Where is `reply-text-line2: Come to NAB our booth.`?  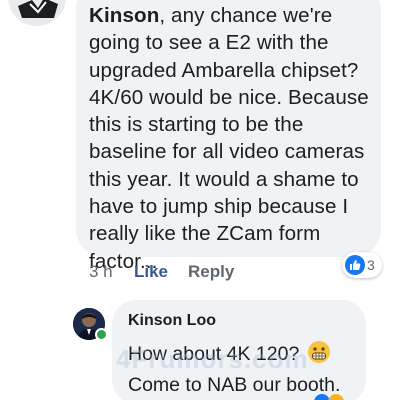 reply-text-line2: Come to NAB our booth. is located at coordinates (234, 385).